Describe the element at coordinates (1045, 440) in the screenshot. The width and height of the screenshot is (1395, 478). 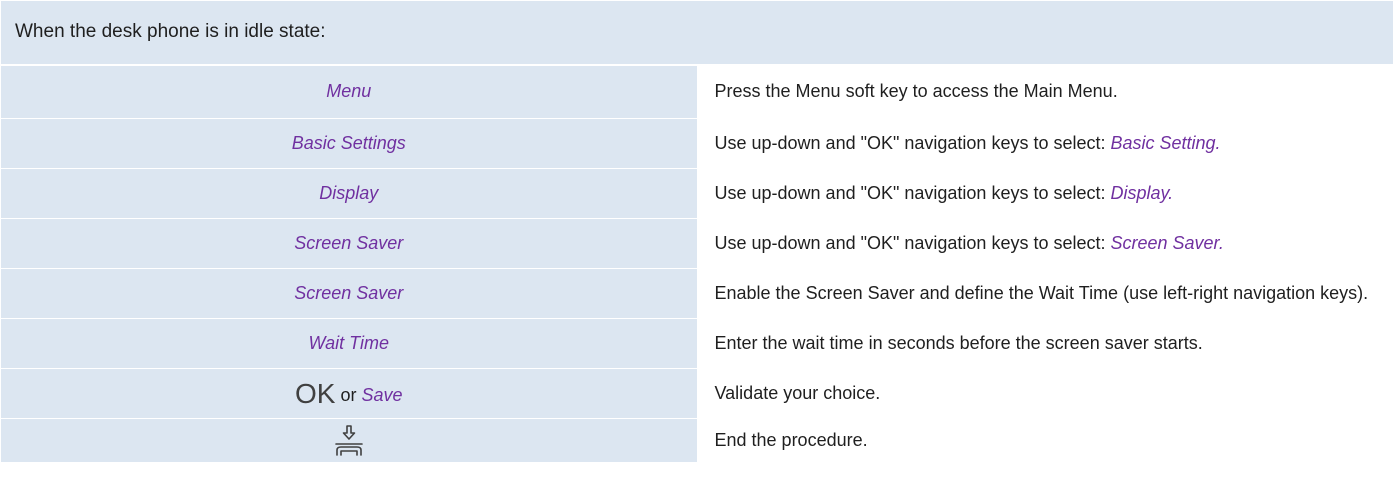
I see `description-cell: End the procedure.` at that location.